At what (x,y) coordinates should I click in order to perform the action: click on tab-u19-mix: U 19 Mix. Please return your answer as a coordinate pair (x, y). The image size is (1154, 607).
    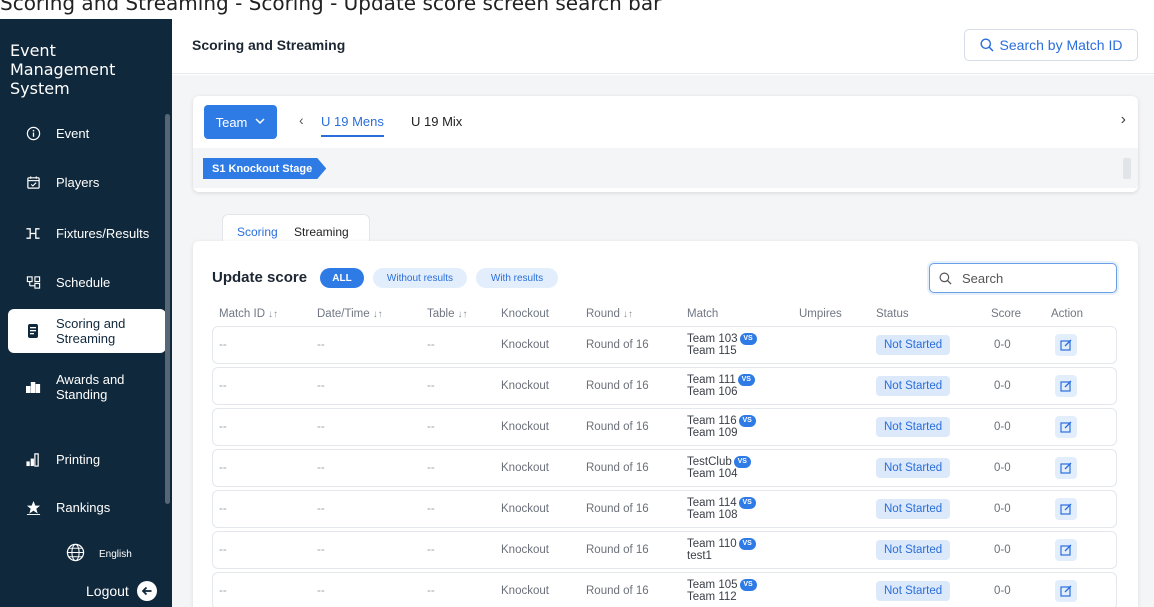
    Looking at the image, I should click on (436, 121).